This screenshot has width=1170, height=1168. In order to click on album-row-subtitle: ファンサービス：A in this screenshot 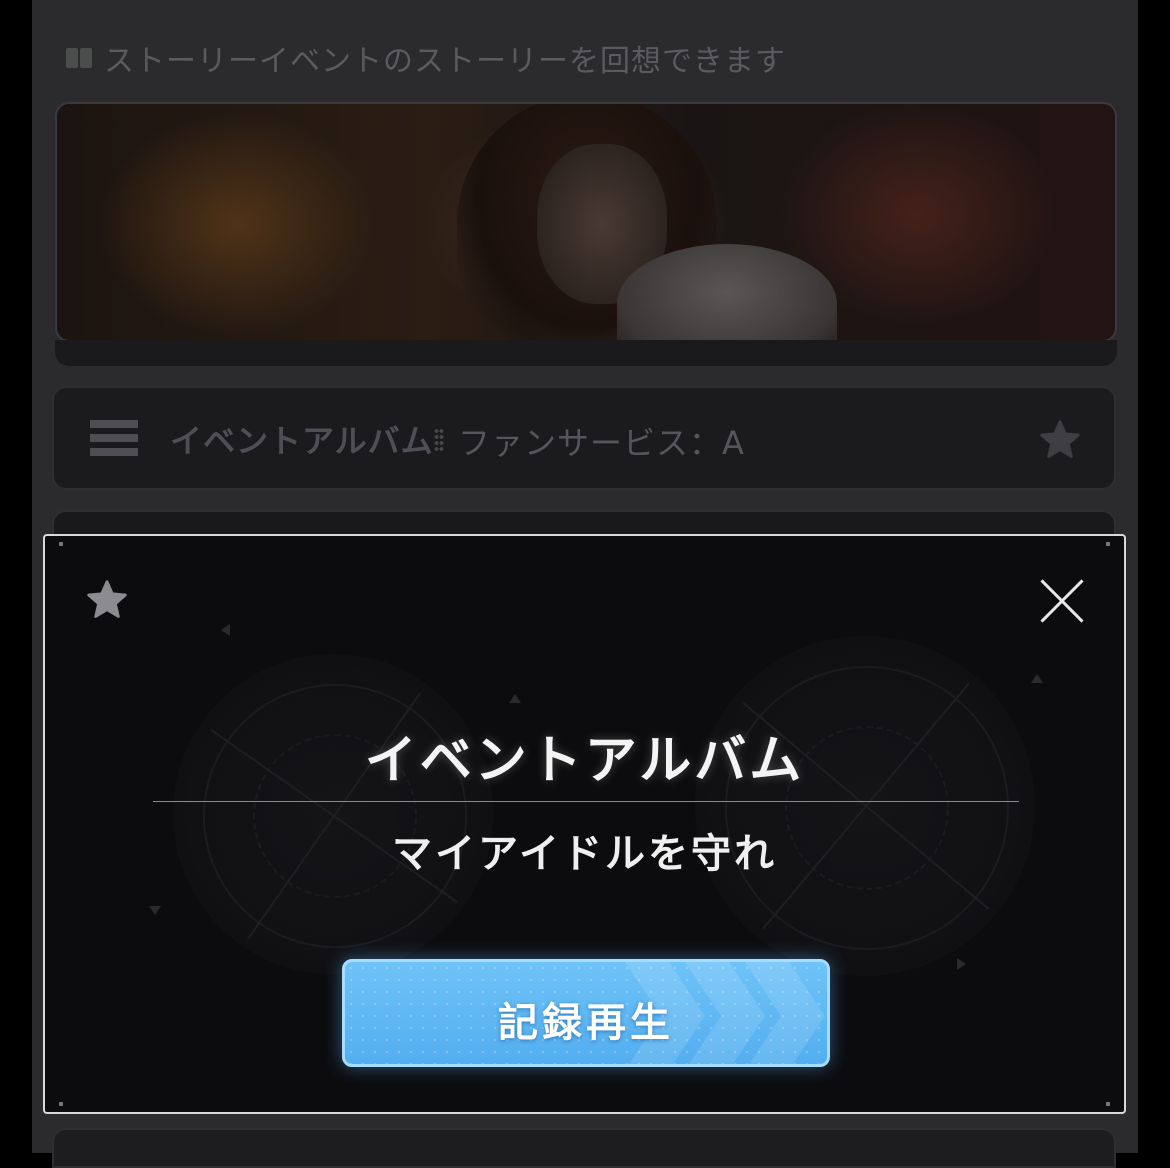, I will do `click(601, 443)`.